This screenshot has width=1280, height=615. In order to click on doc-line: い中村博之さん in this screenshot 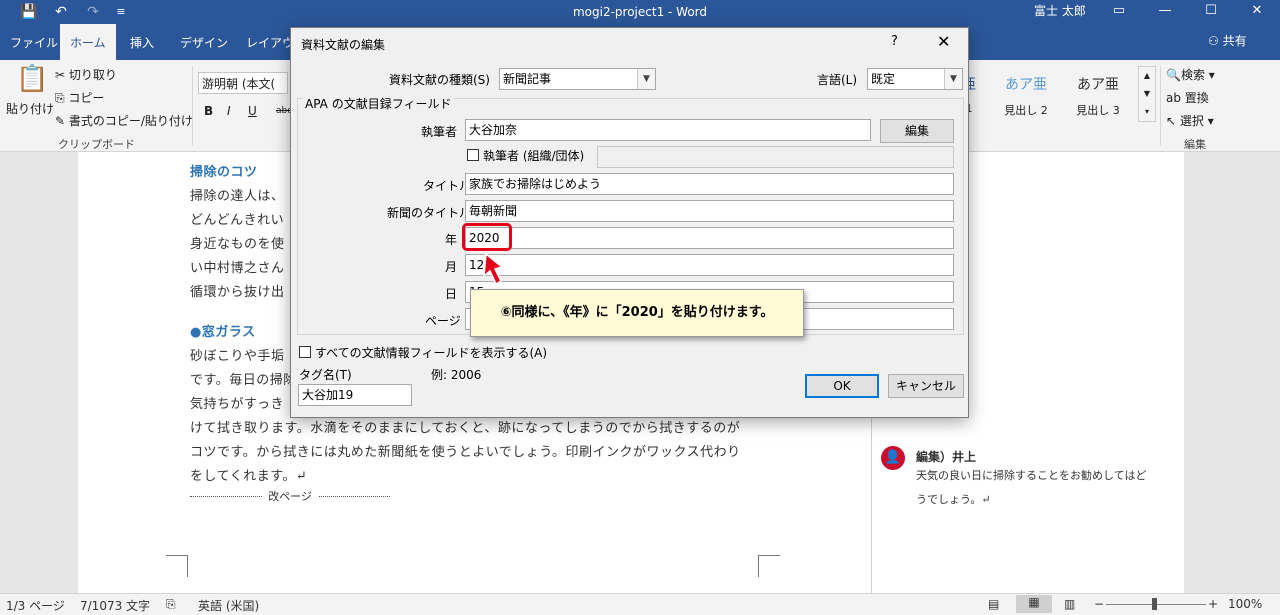, I will do `click(237, 266)`.